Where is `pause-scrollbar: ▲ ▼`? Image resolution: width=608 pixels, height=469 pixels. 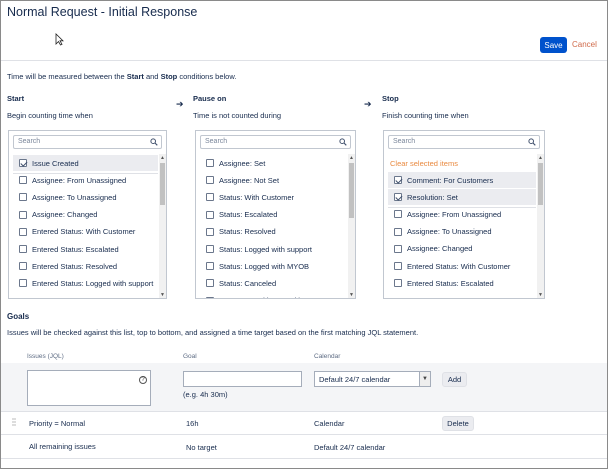
pause-scrollbar: ▲ ▼ is located at coordinates (351, 226).